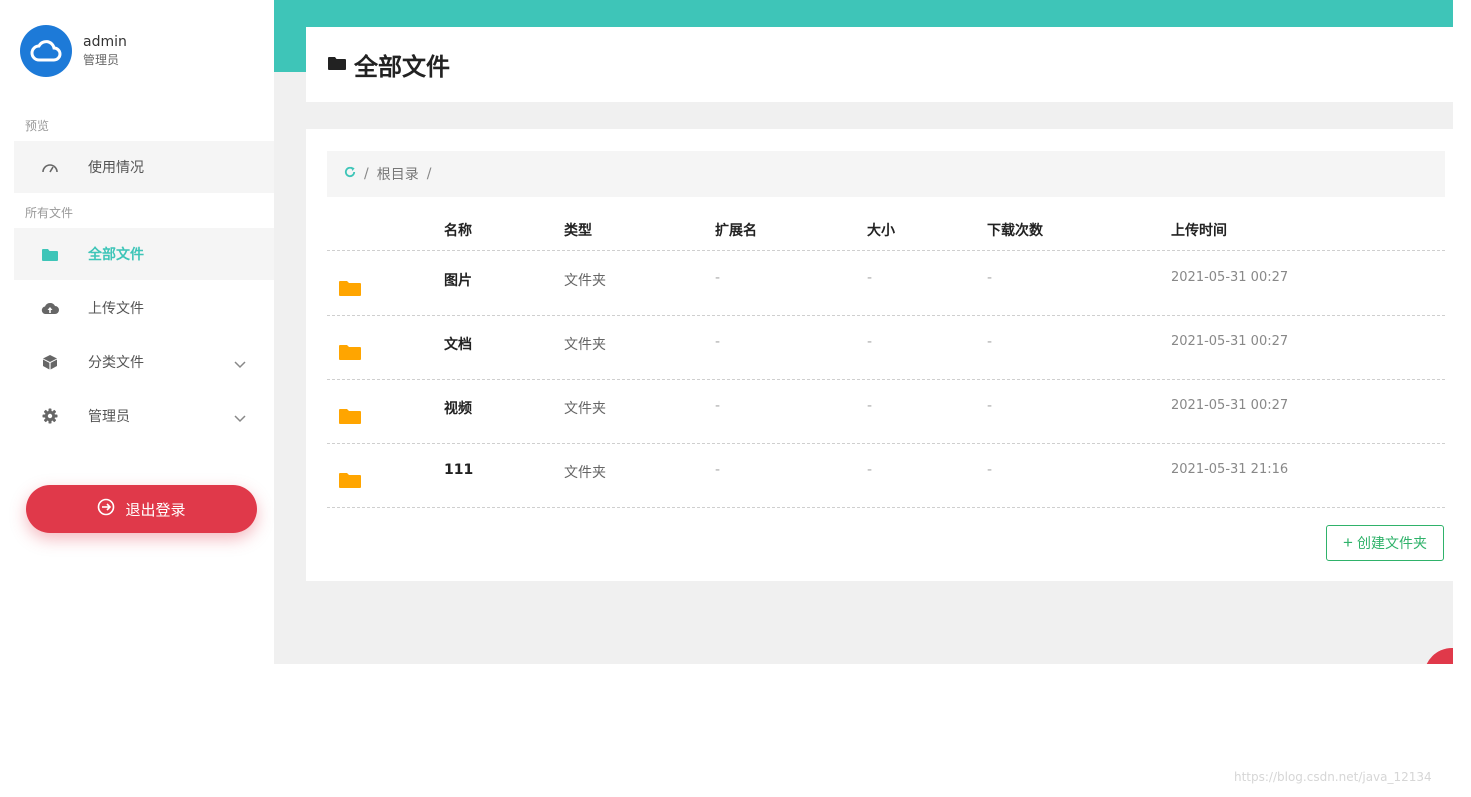 This screenshot has height=797, width=1471. Describe the element at coordinates (881, 230) in the screenshot. I see `column-header-size: 大小` at that location.